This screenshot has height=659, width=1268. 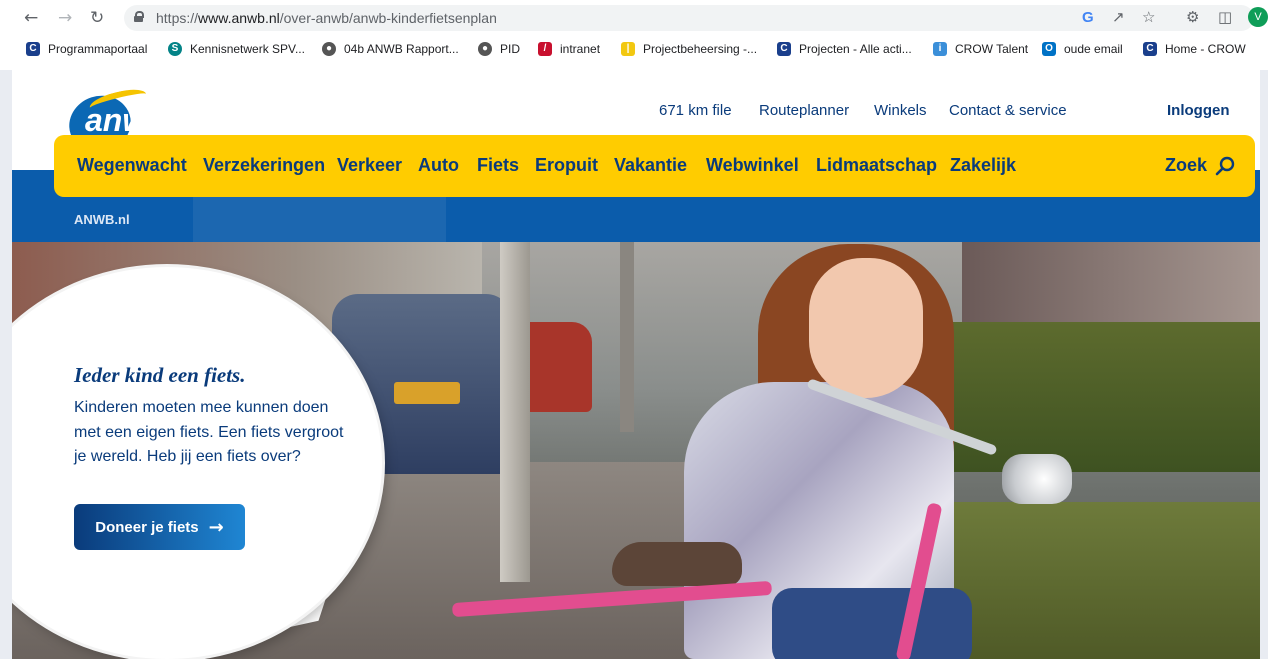 What do you see at coordinates (1186, 165) in the screenshot?
I see `search-label: Zoek` at bounding box center [1186, 165].